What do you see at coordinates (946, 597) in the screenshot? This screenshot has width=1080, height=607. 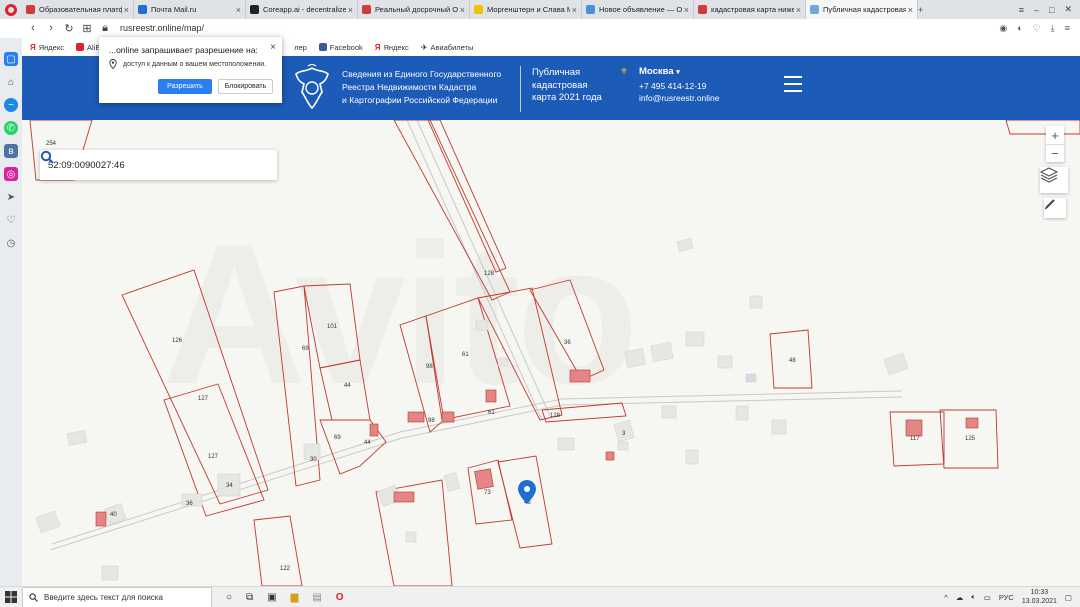 I see `tray-expand-icon: ^` at bounding box center [946, 597].